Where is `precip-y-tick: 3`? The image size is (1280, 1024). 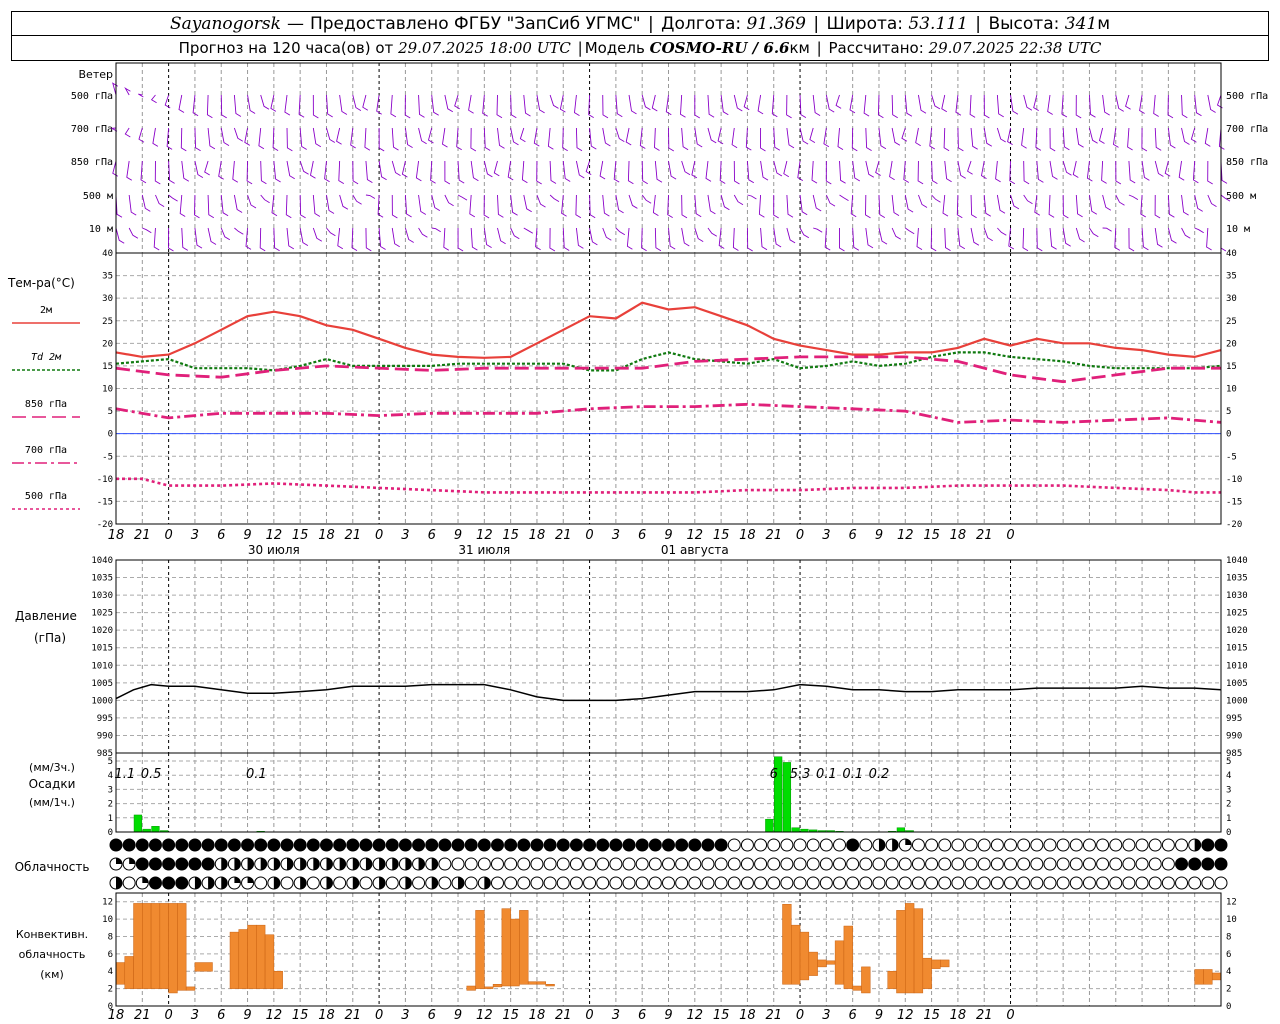 precip-y-tick: 3 is located at coordinates (1228, 790).